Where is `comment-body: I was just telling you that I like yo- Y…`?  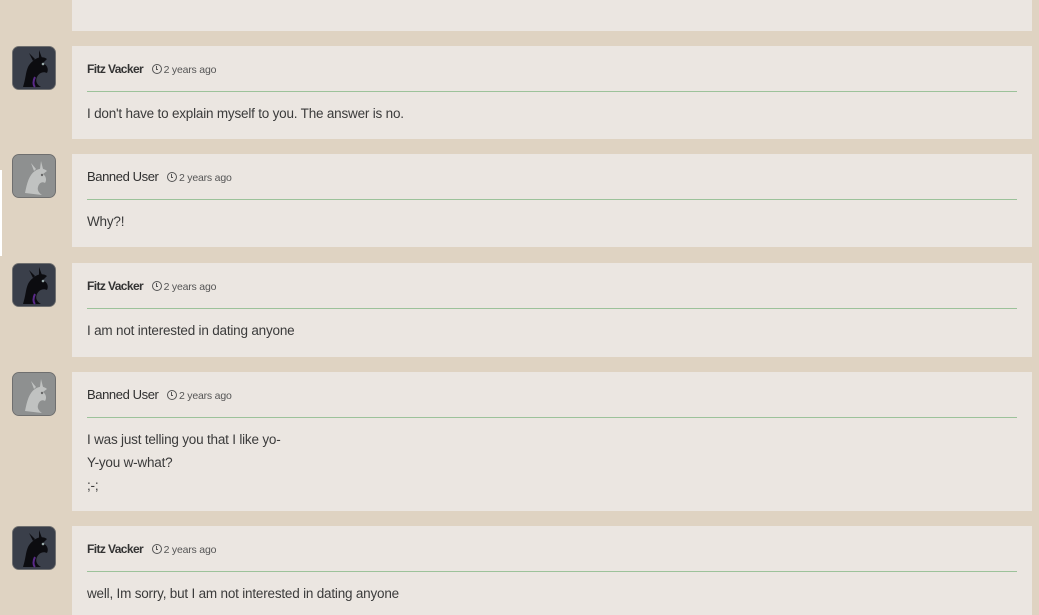
comment-body: I was just telling you that I like yo- Y… is located at coordinates (552, 462).